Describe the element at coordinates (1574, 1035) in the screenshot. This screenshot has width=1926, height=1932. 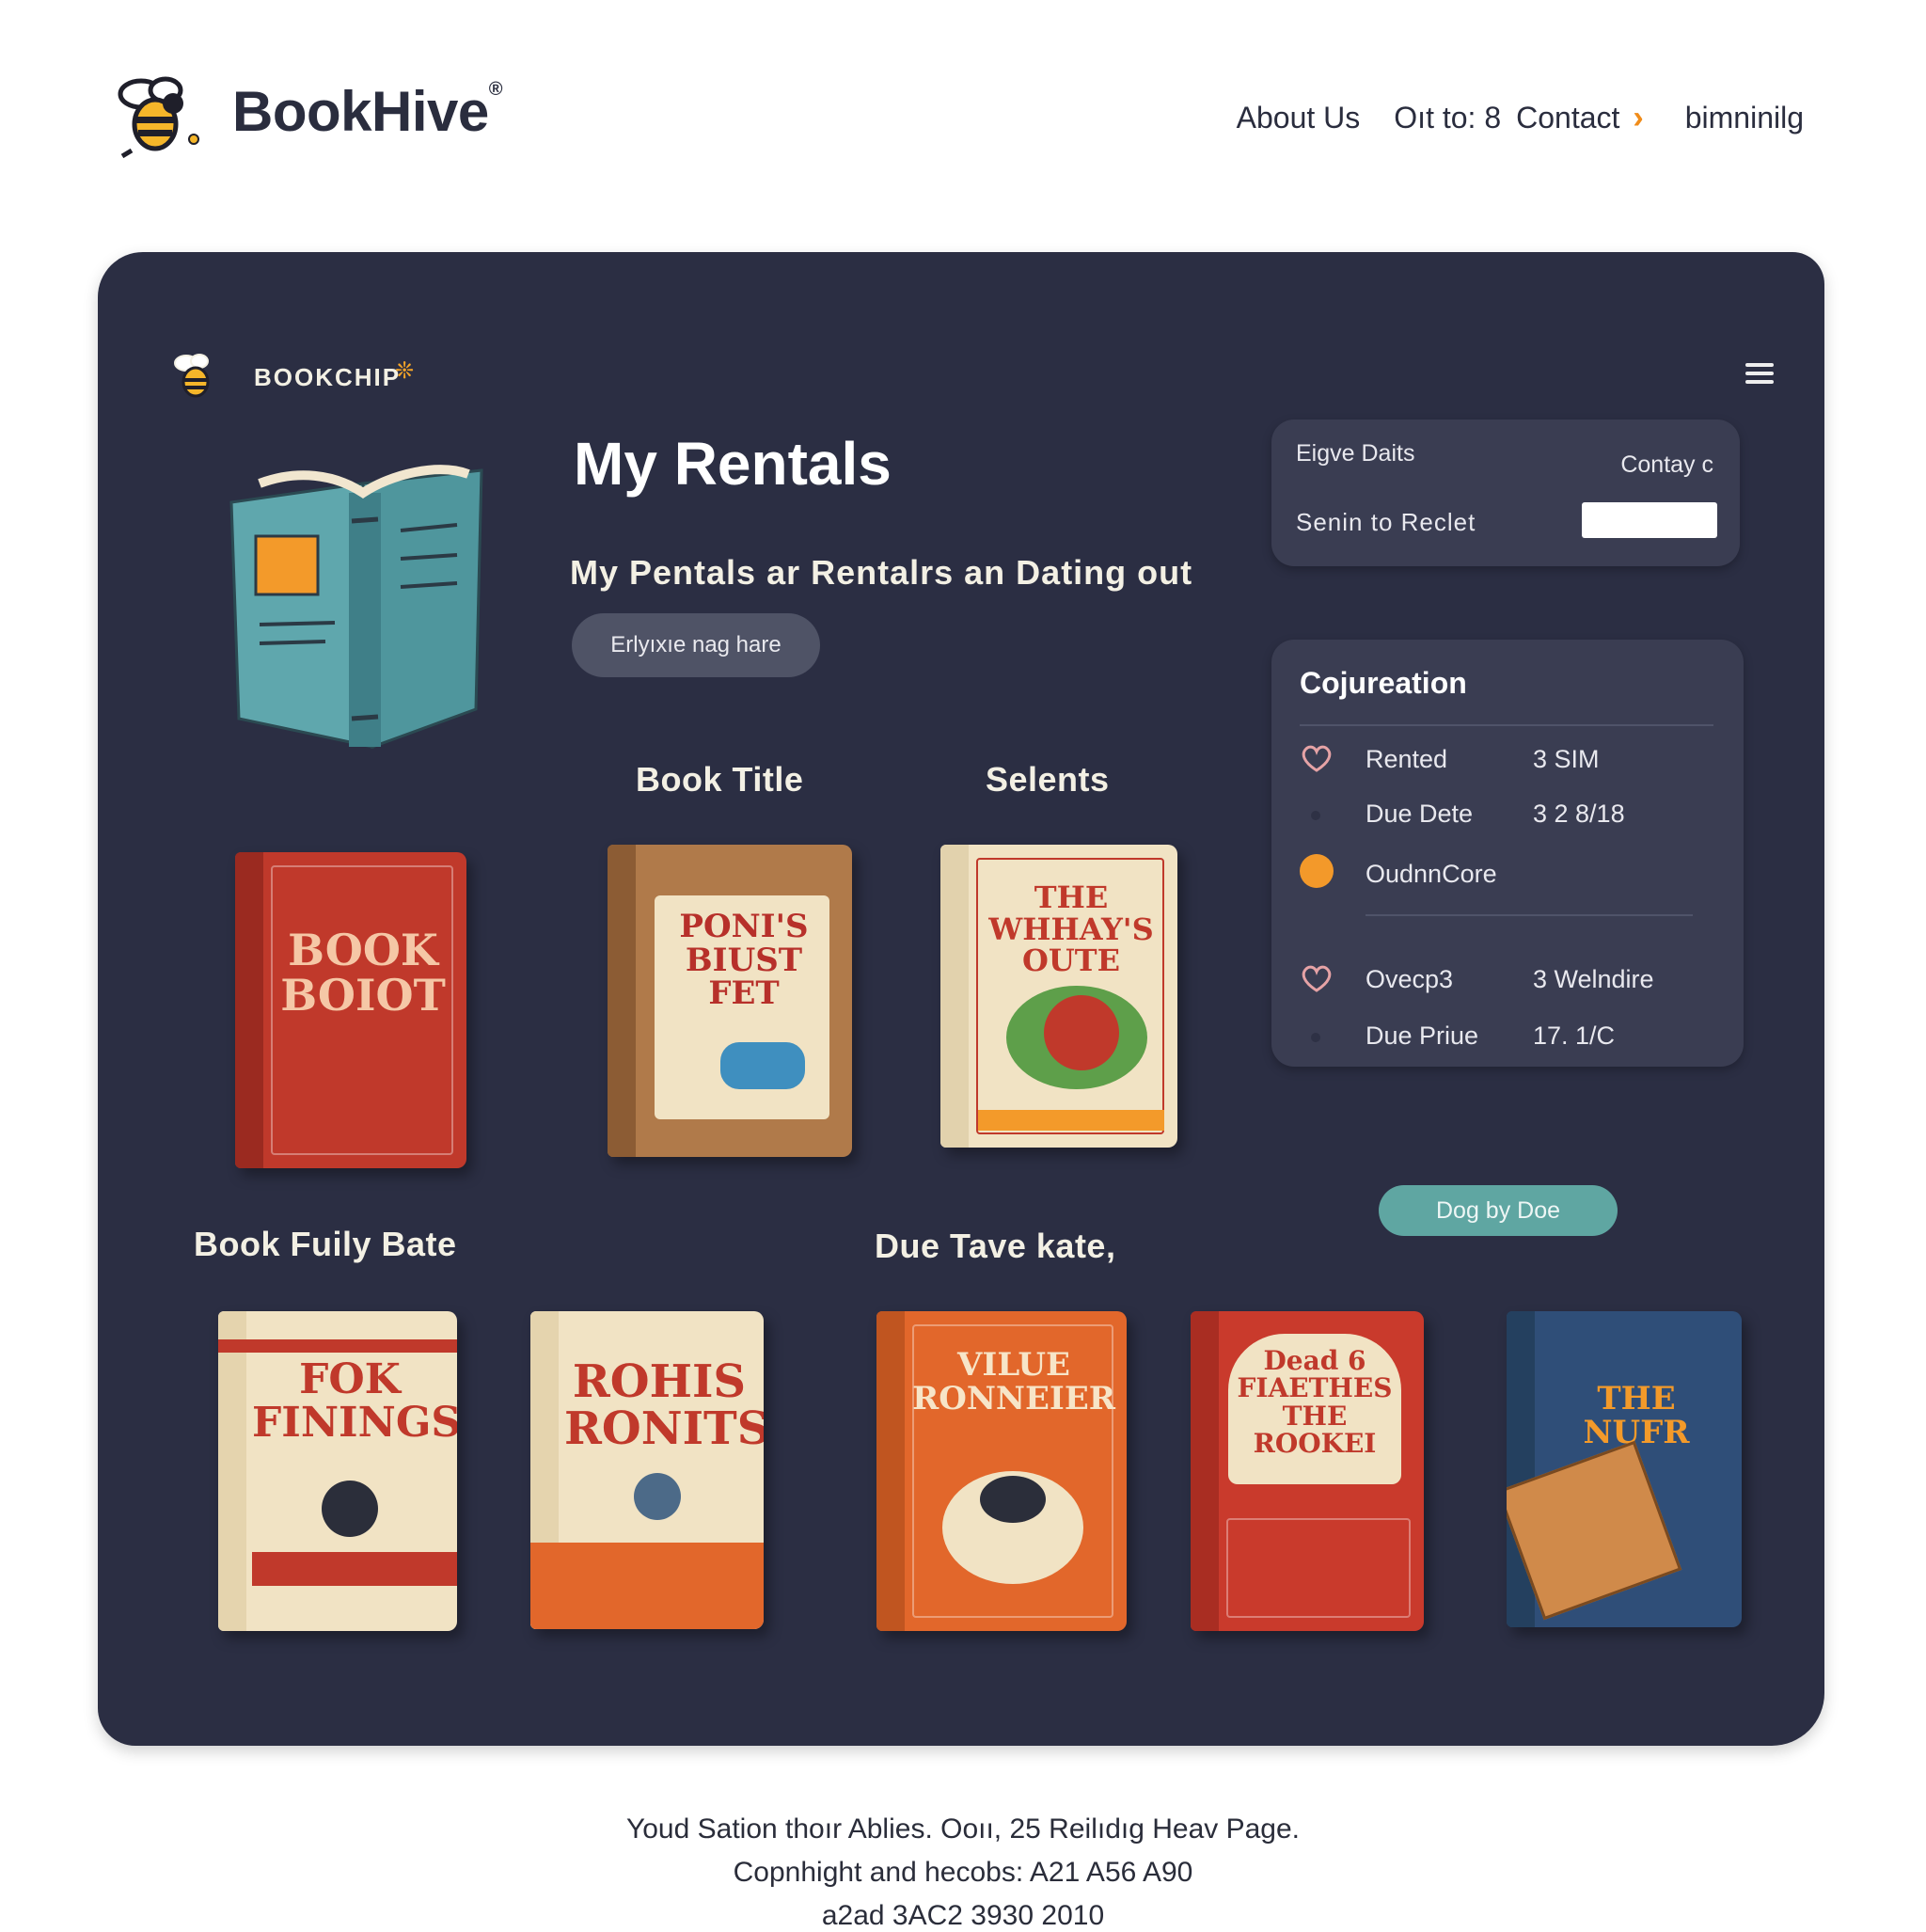
I see `detail-value: 17. 1/C` at that location.